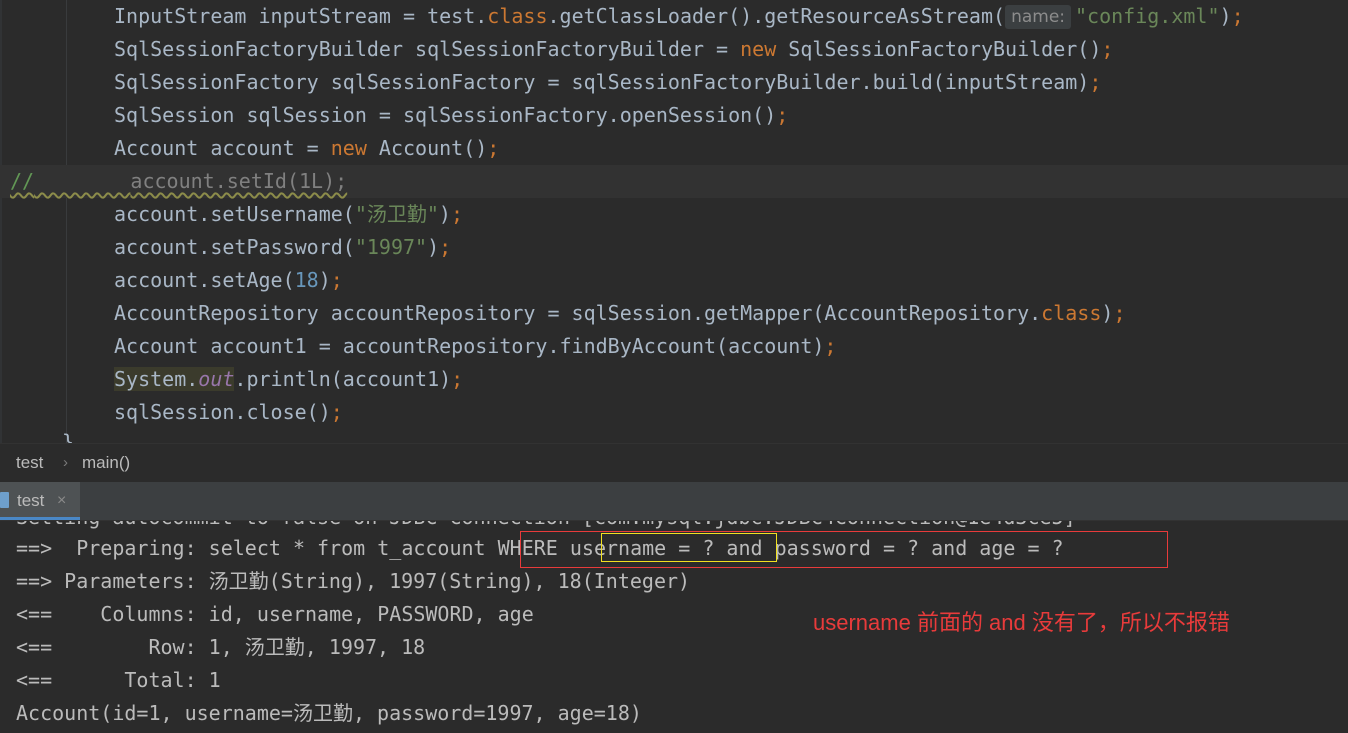 Image resolution: width=1348 pixels, height=733 pixels. Describe the element at coordinates (234, 247) in the screenshot. I see `code-text: account.setPassword(` at that location.